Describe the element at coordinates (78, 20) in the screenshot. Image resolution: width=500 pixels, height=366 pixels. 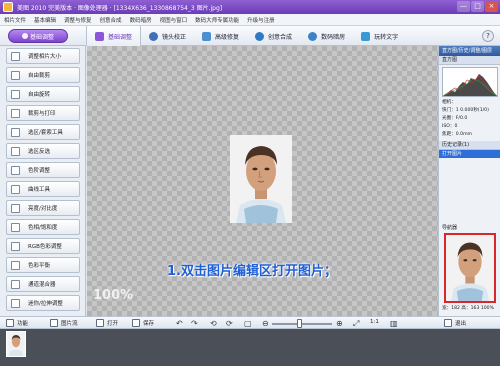
I see `menu-adjust: 调整与修复` at that location.